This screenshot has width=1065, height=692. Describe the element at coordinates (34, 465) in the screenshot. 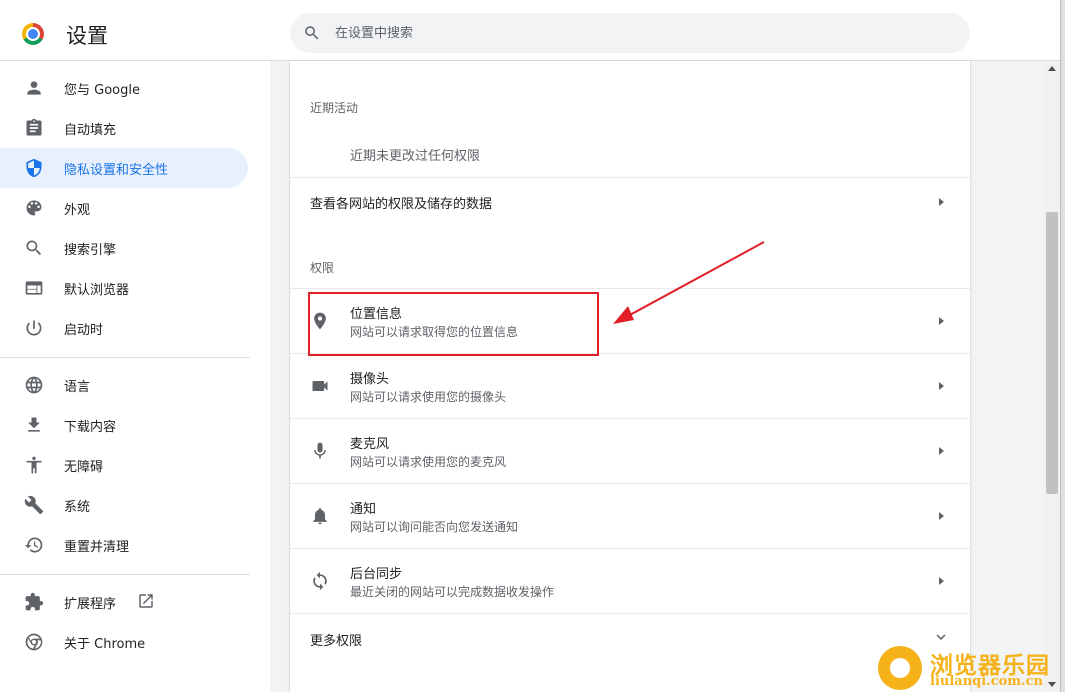

I see `accessibility-icon` at that location.